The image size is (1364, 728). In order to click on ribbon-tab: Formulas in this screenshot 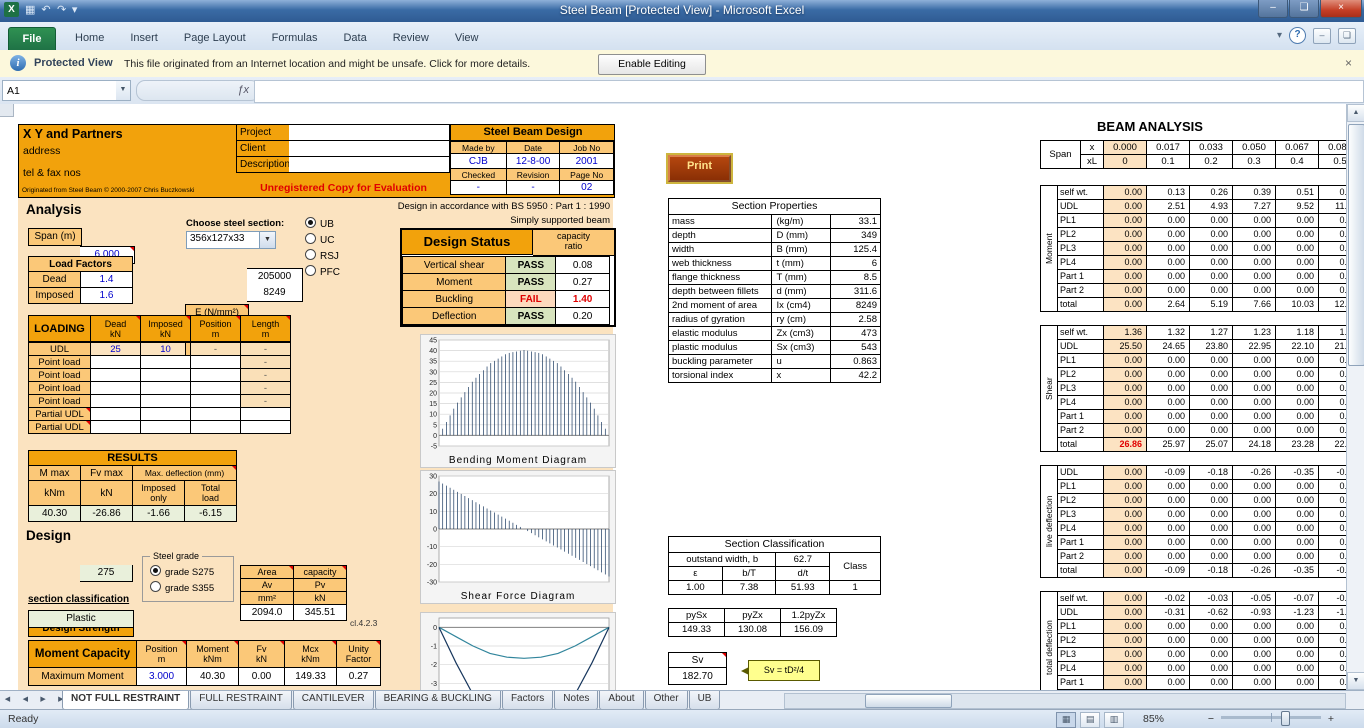, I will do `click(295, 38)`.